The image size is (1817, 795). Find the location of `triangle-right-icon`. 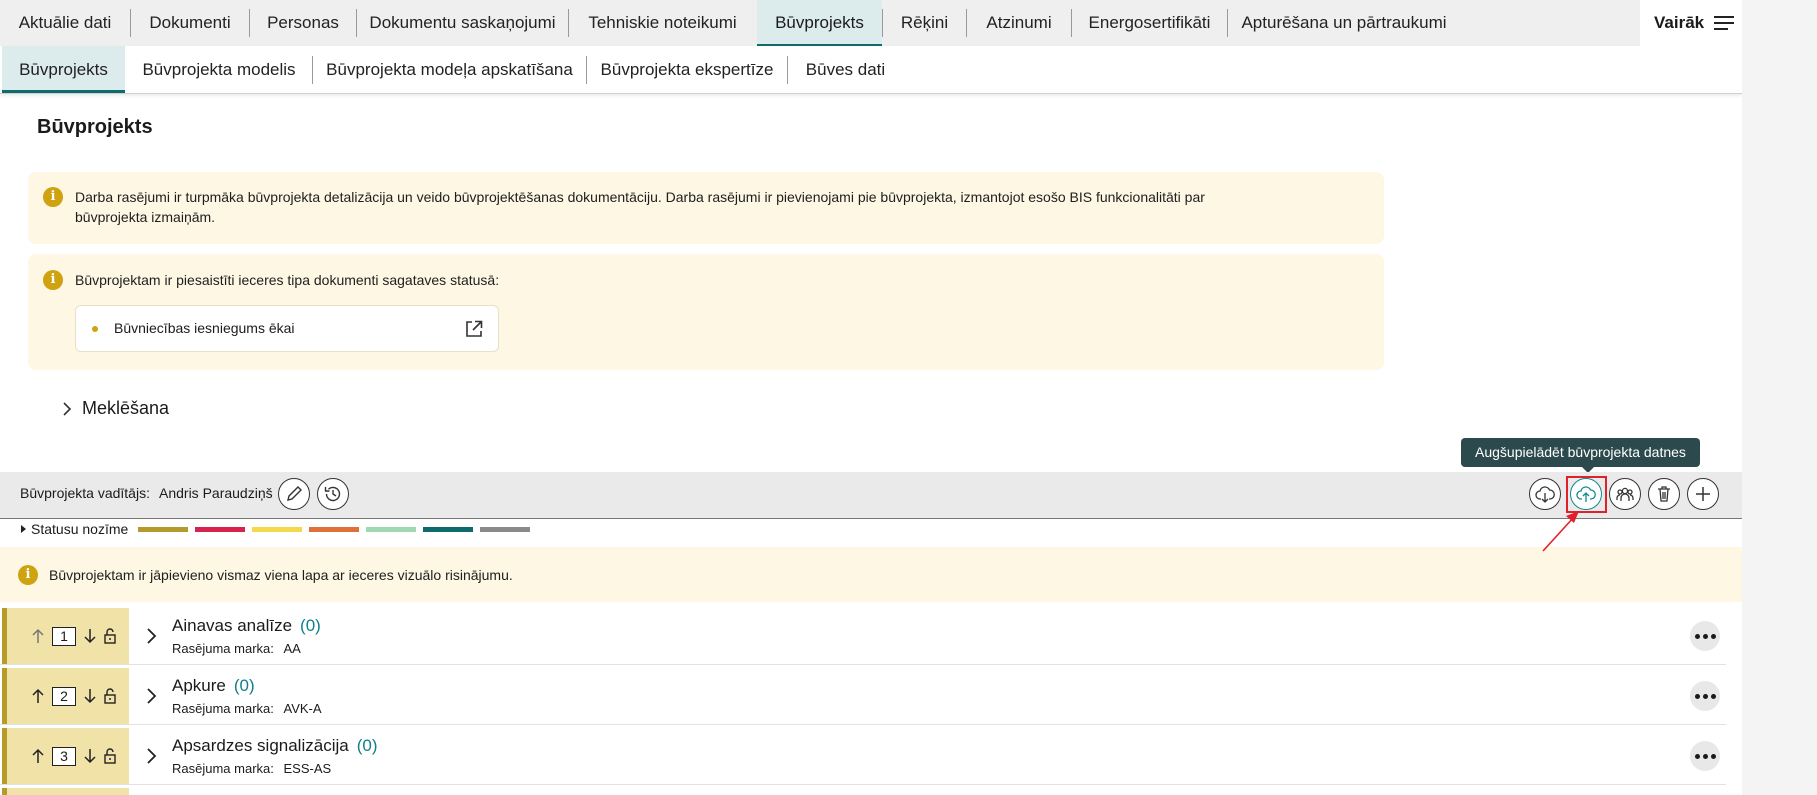

triangle-right-icon is located at coordinates (23, 529).